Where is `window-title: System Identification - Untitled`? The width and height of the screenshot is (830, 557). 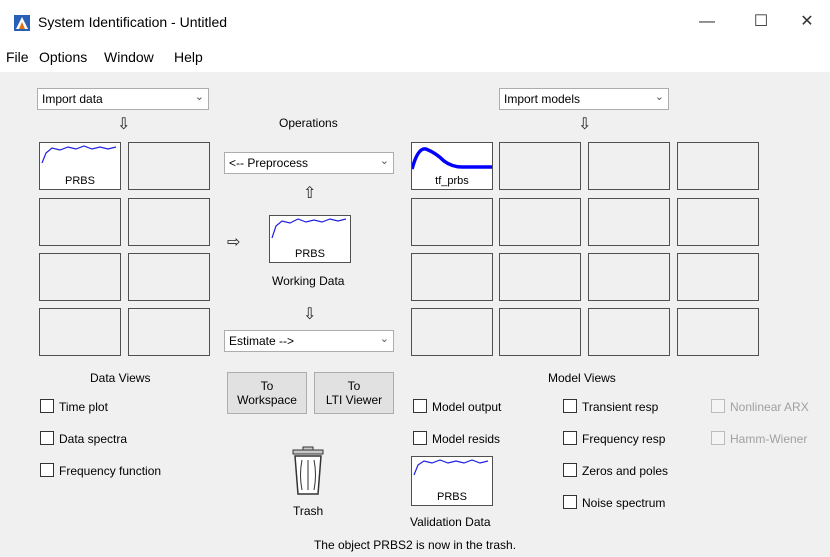 window-title: System Identification - Untitled is located at coordinates (133, 22).